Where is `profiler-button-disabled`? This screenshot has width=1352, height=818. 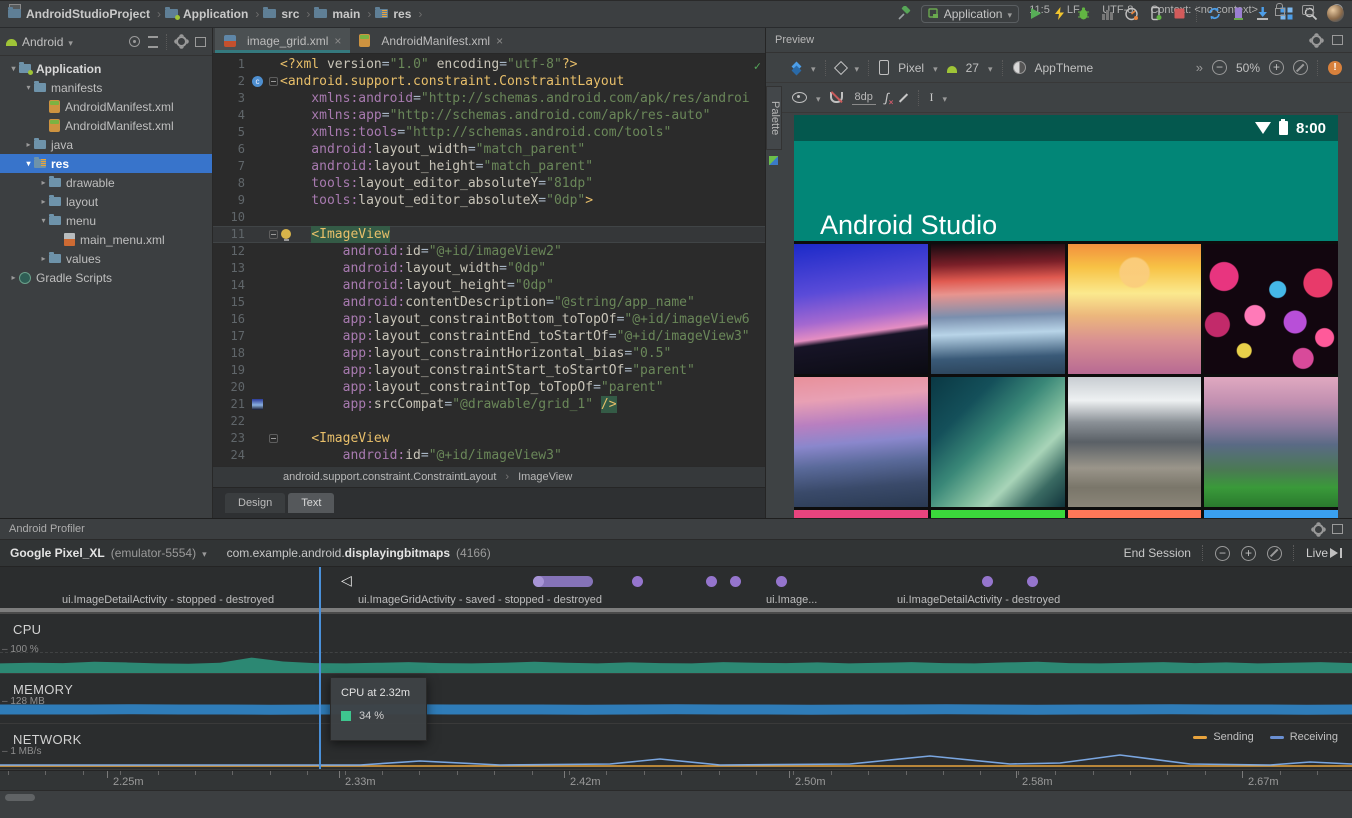
profiler-button-disabled is located at coordinates (1107, 13).